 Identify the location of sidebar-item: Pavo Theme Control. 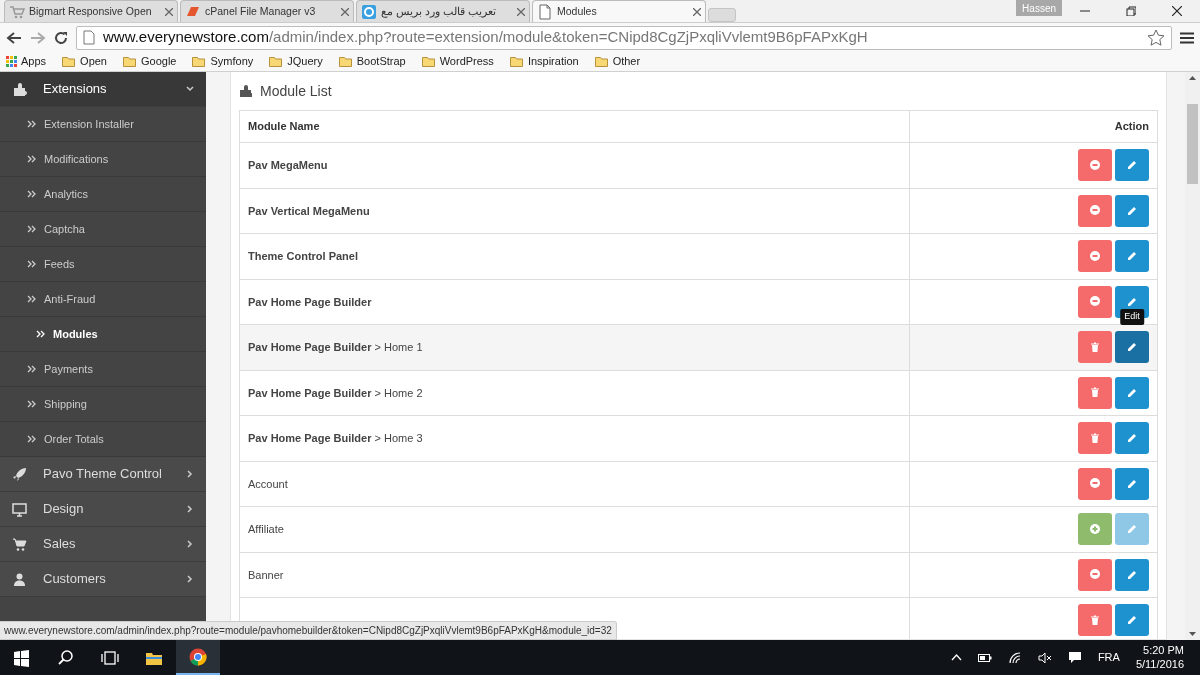
(103, 474).